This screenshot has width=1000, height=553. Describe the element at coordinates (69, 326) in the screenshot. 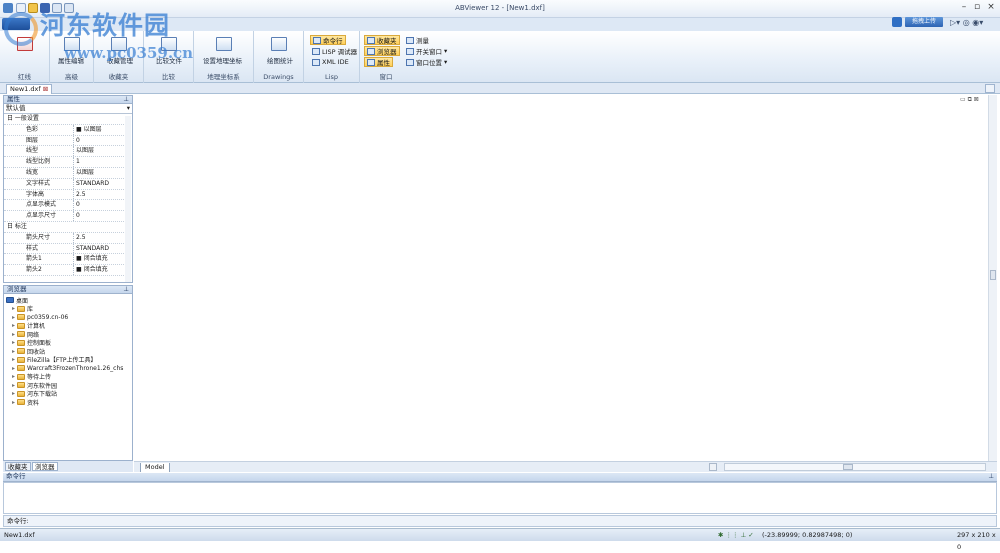

I see `tree-item: ▸ 计算机` at that location.